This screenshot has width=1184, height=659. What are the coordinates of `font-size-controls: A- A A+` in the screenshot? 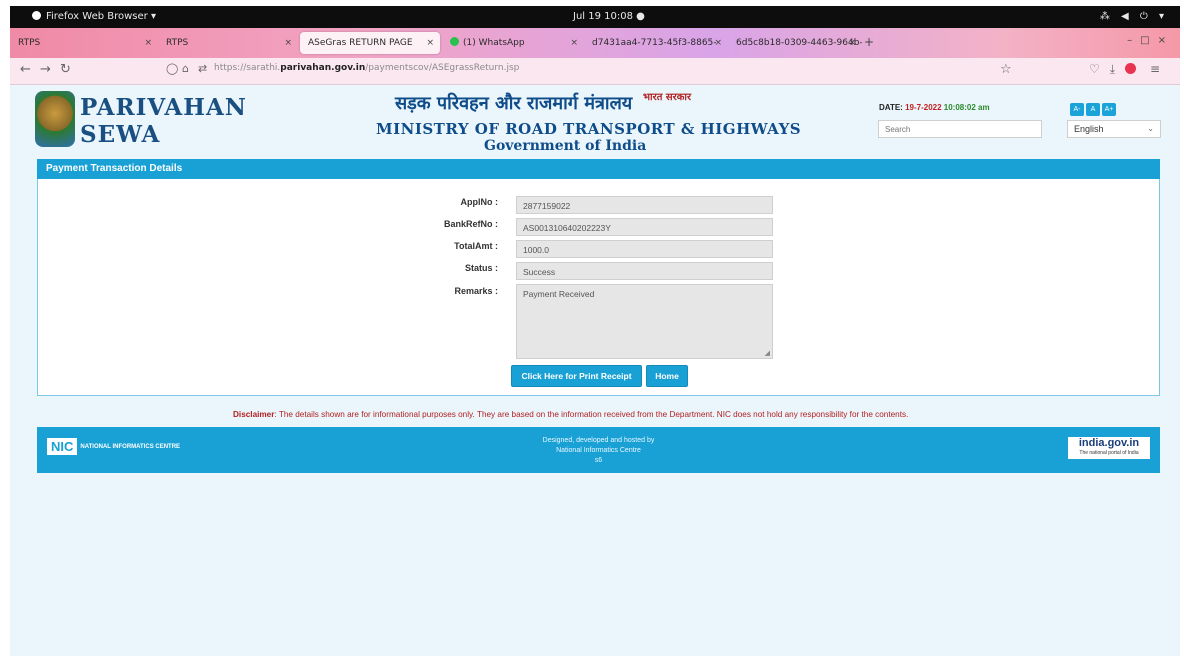 It's located at (1094, 107).